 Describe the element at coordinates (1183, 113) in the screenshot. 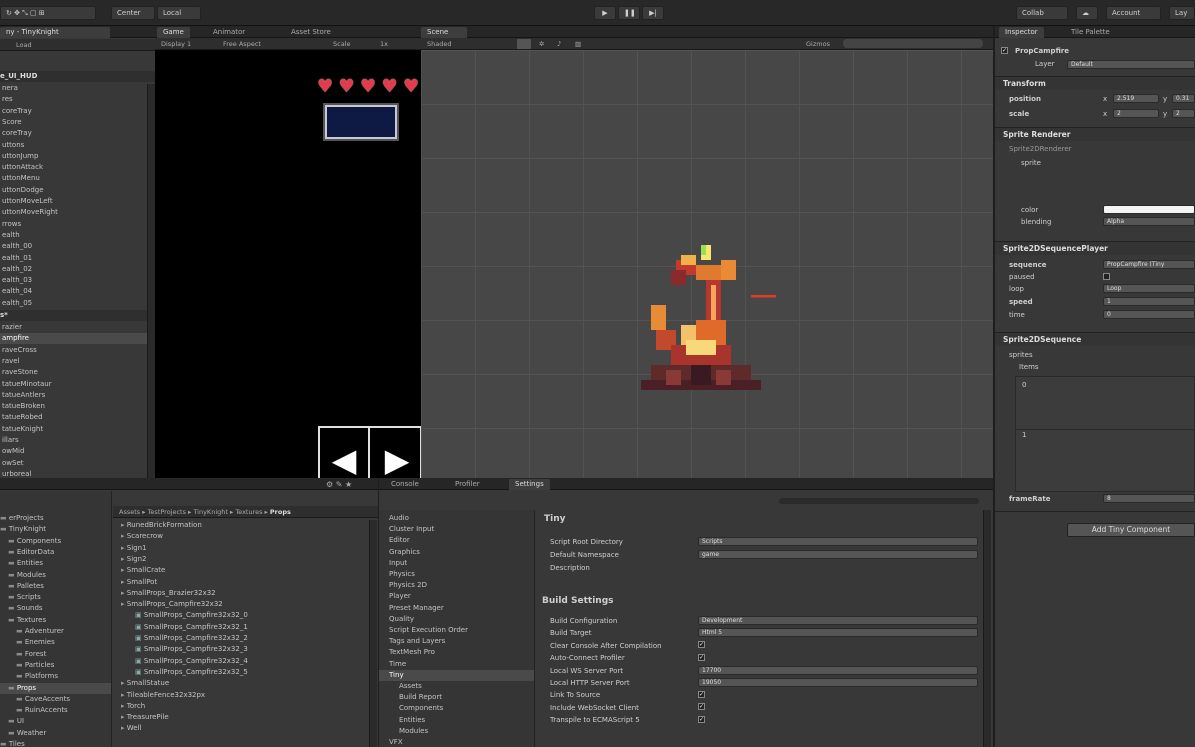

I see `scale-y-field: 2` at that location.